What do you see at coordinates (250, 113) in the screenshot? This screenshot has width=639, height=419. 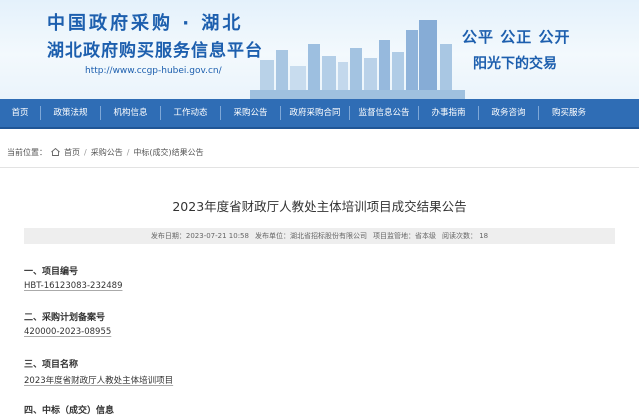 I see `nav-item-procurement-notices: 采购公告` at bounding box center [250, 113].